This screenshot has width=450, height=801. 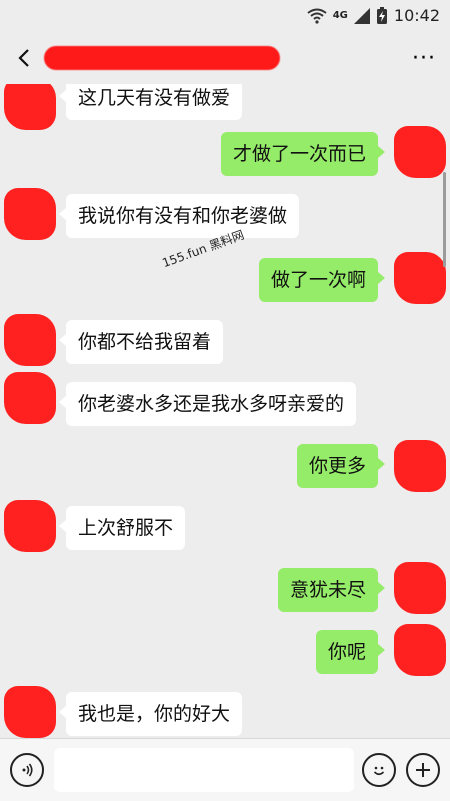 I want to click on wifi-icon, so click(x=317, y=16).